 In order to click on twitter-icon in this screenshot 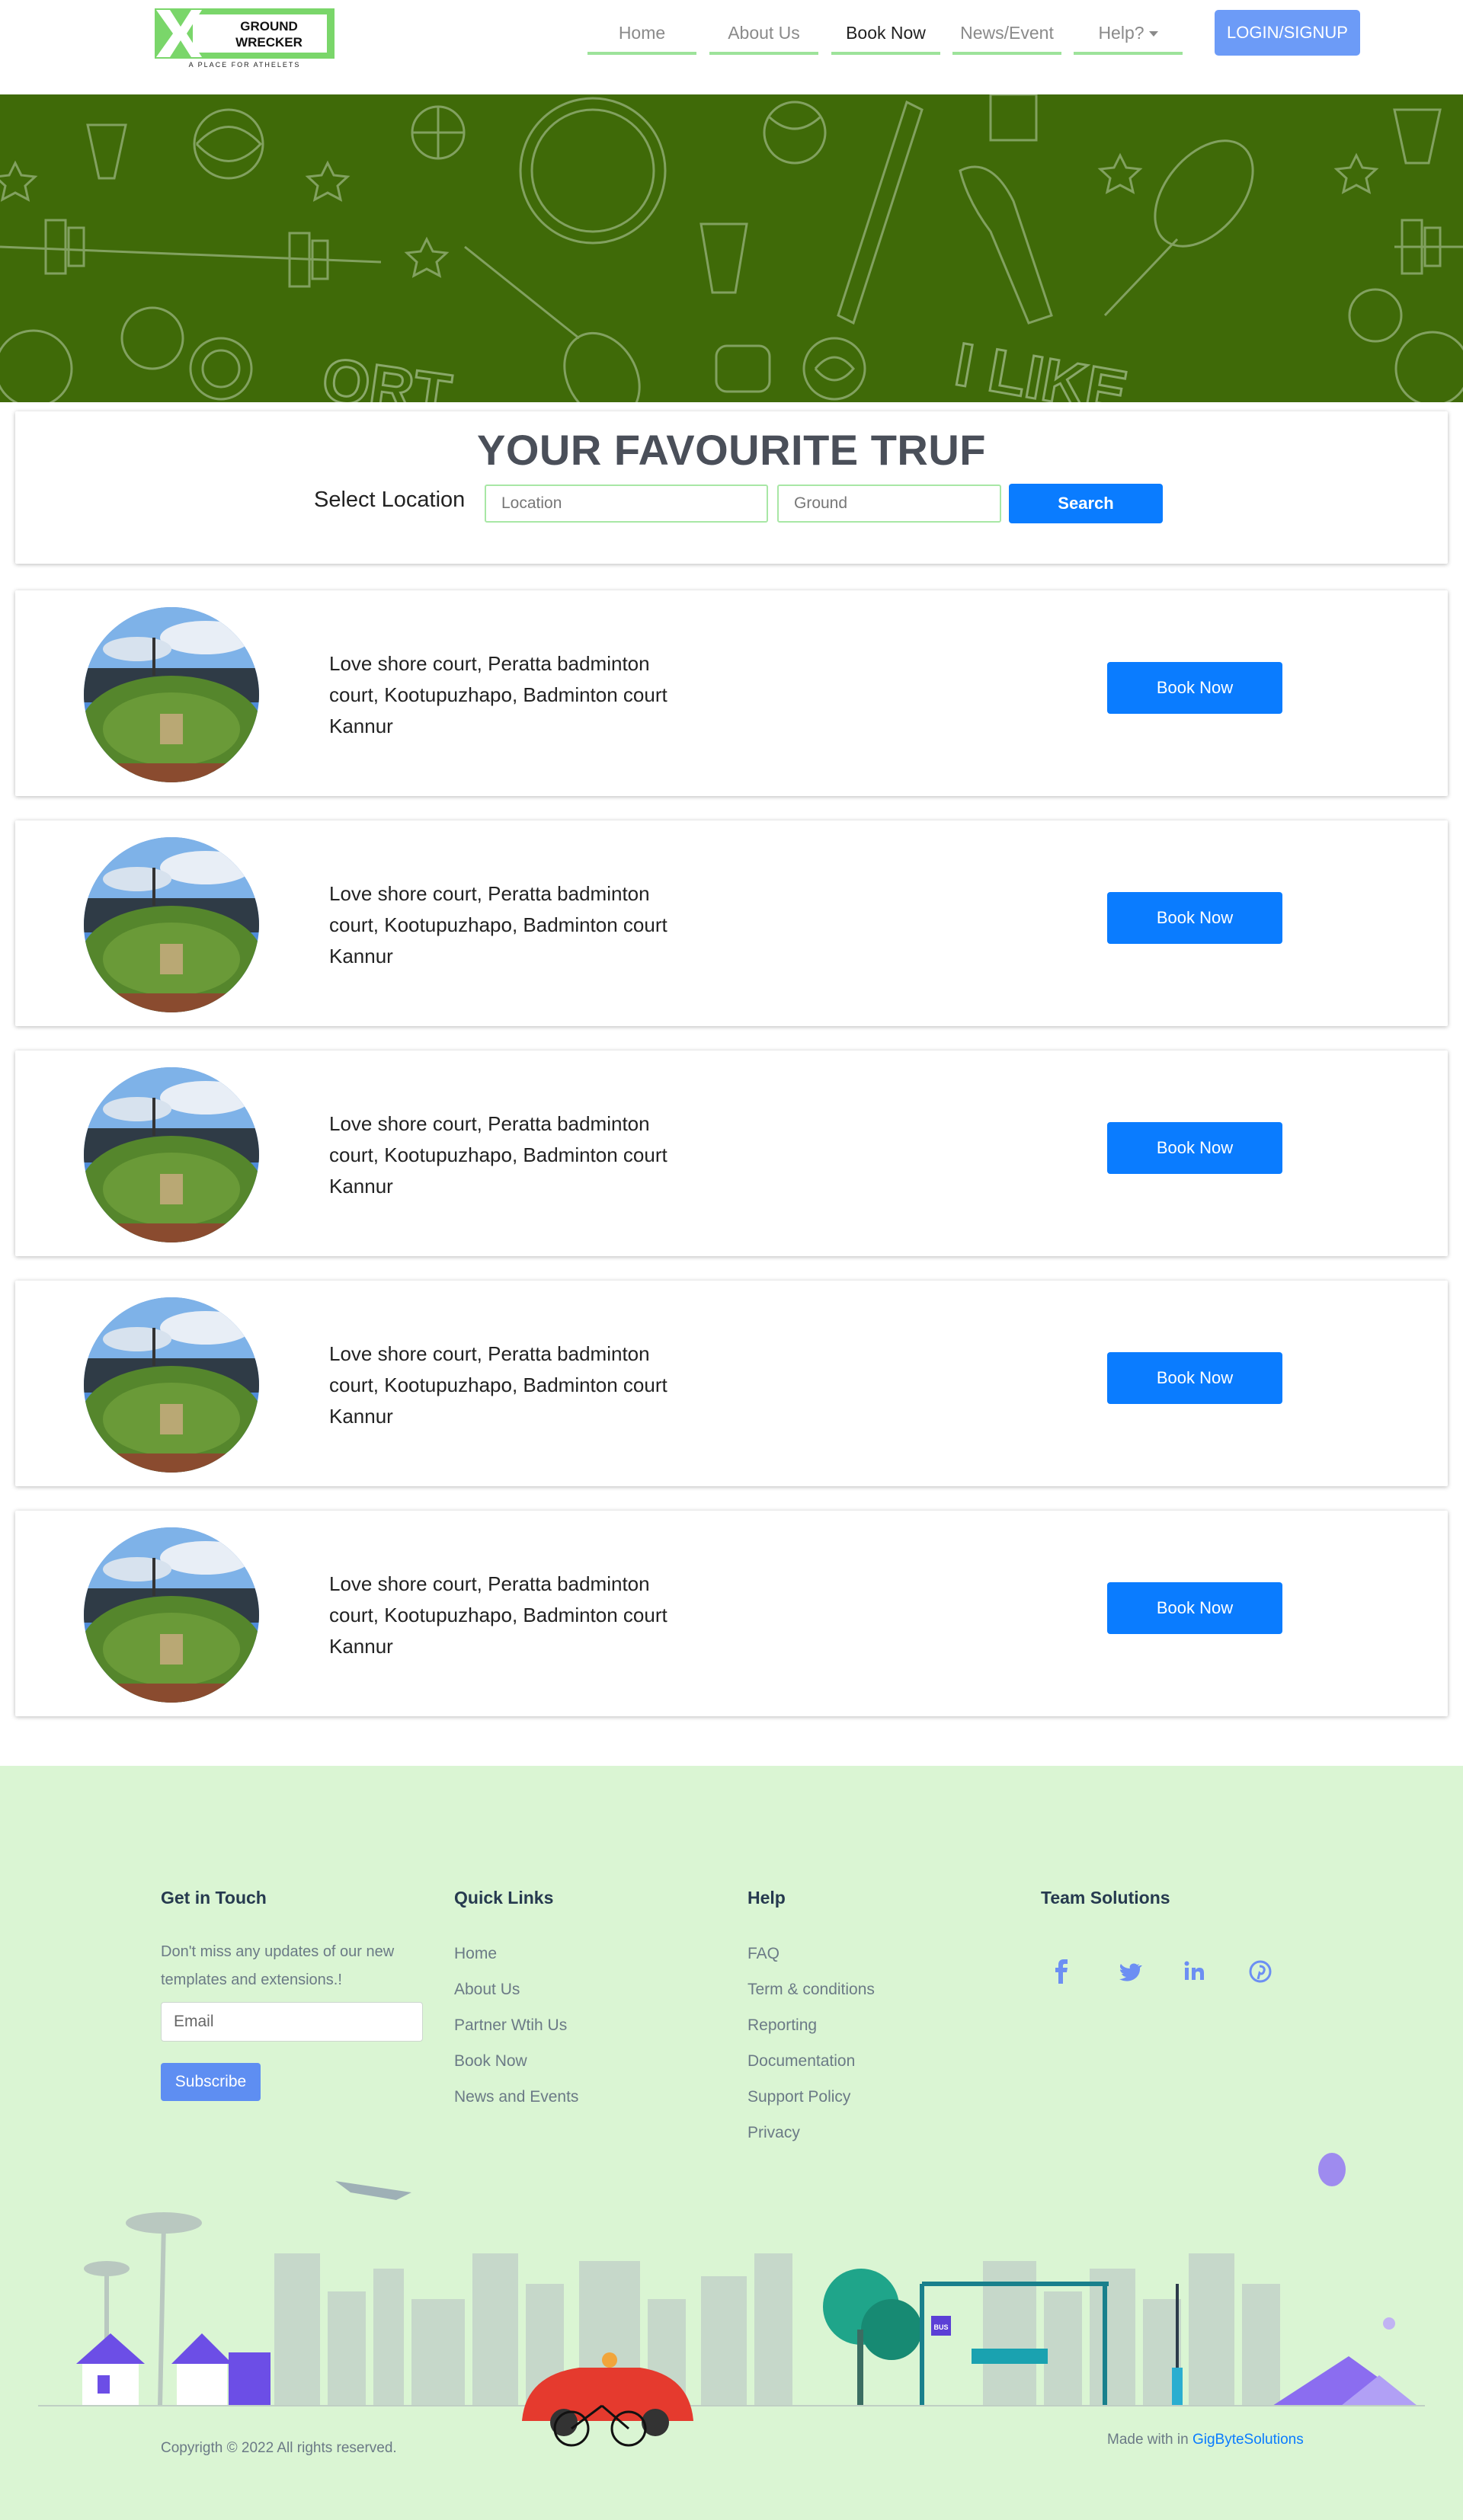, I will do `click(1129, 1971)`.